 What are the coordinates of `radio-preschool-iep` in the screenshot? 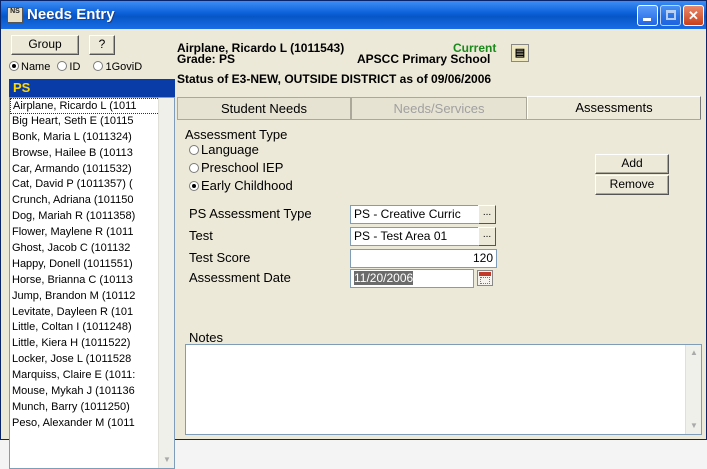 It's located at (194, 168).